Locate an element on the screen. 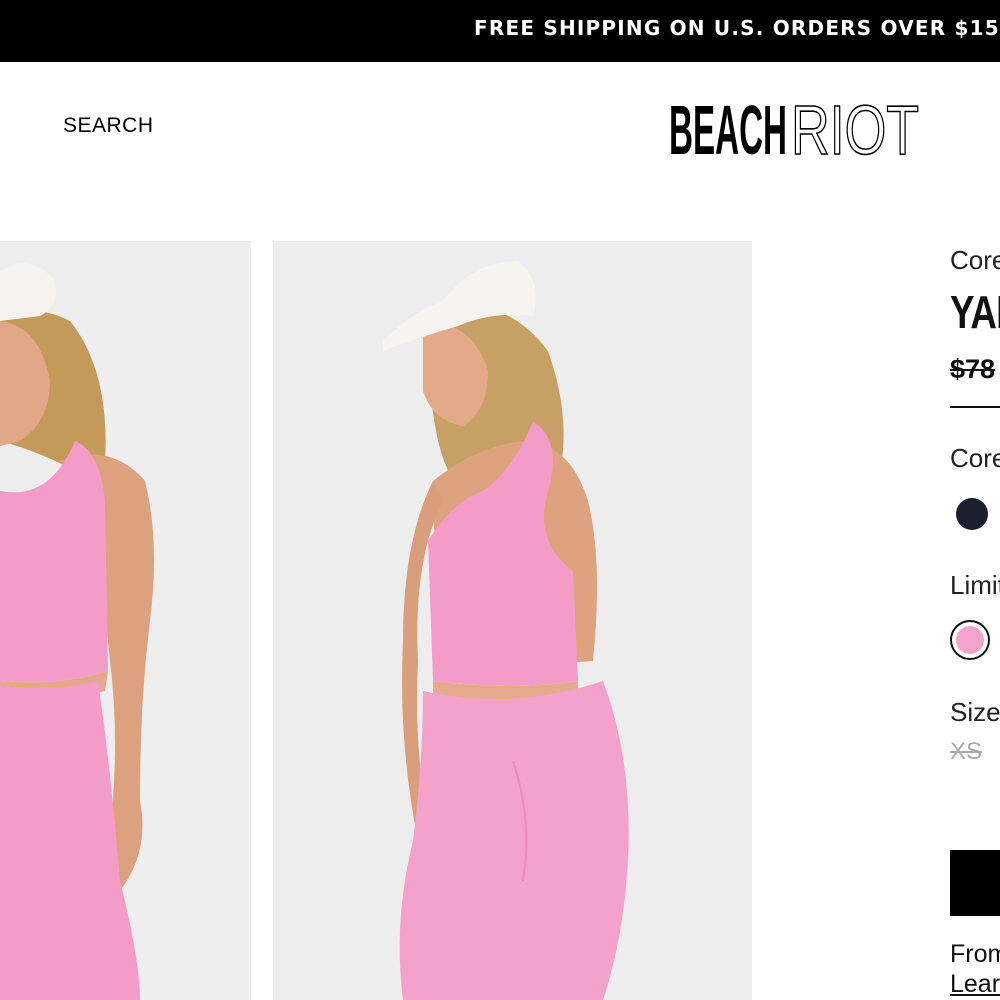  pink-swatch-fill is located at coordinates (970, 640).